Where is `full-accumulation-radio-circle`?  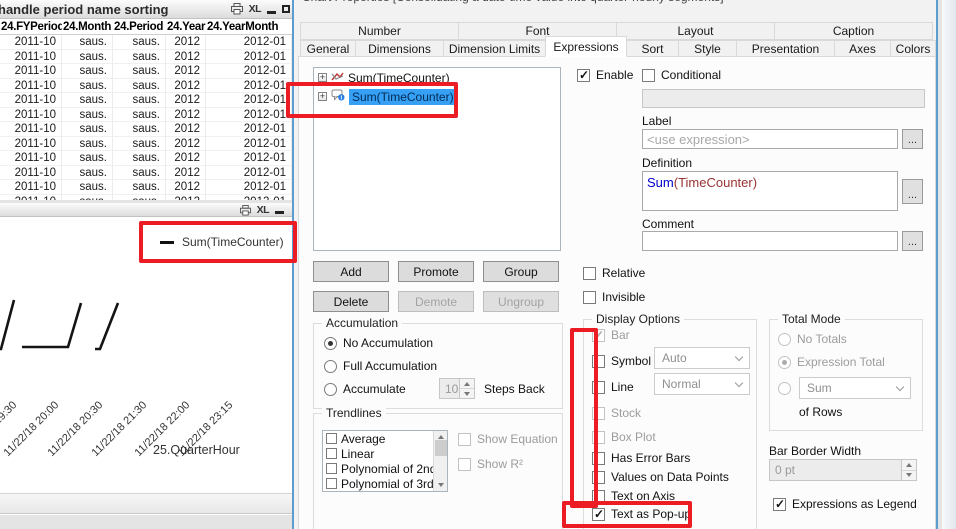 full-accumulation-radio-circle is located at coordinates (330, 366).